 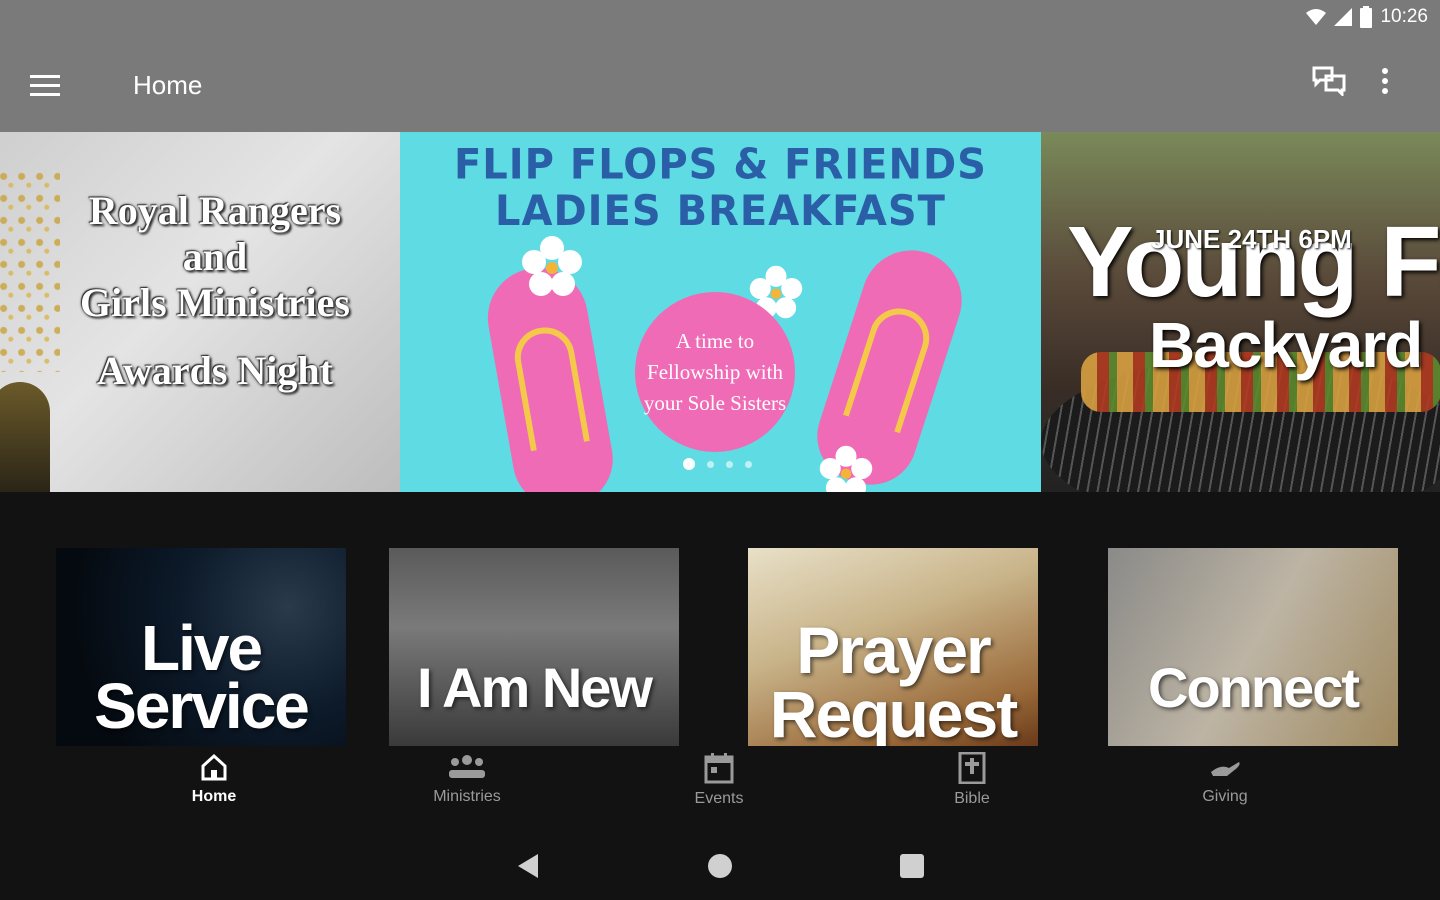 I want to click on young-families-subtitle: Backyard, so click(x=1286, y=345).